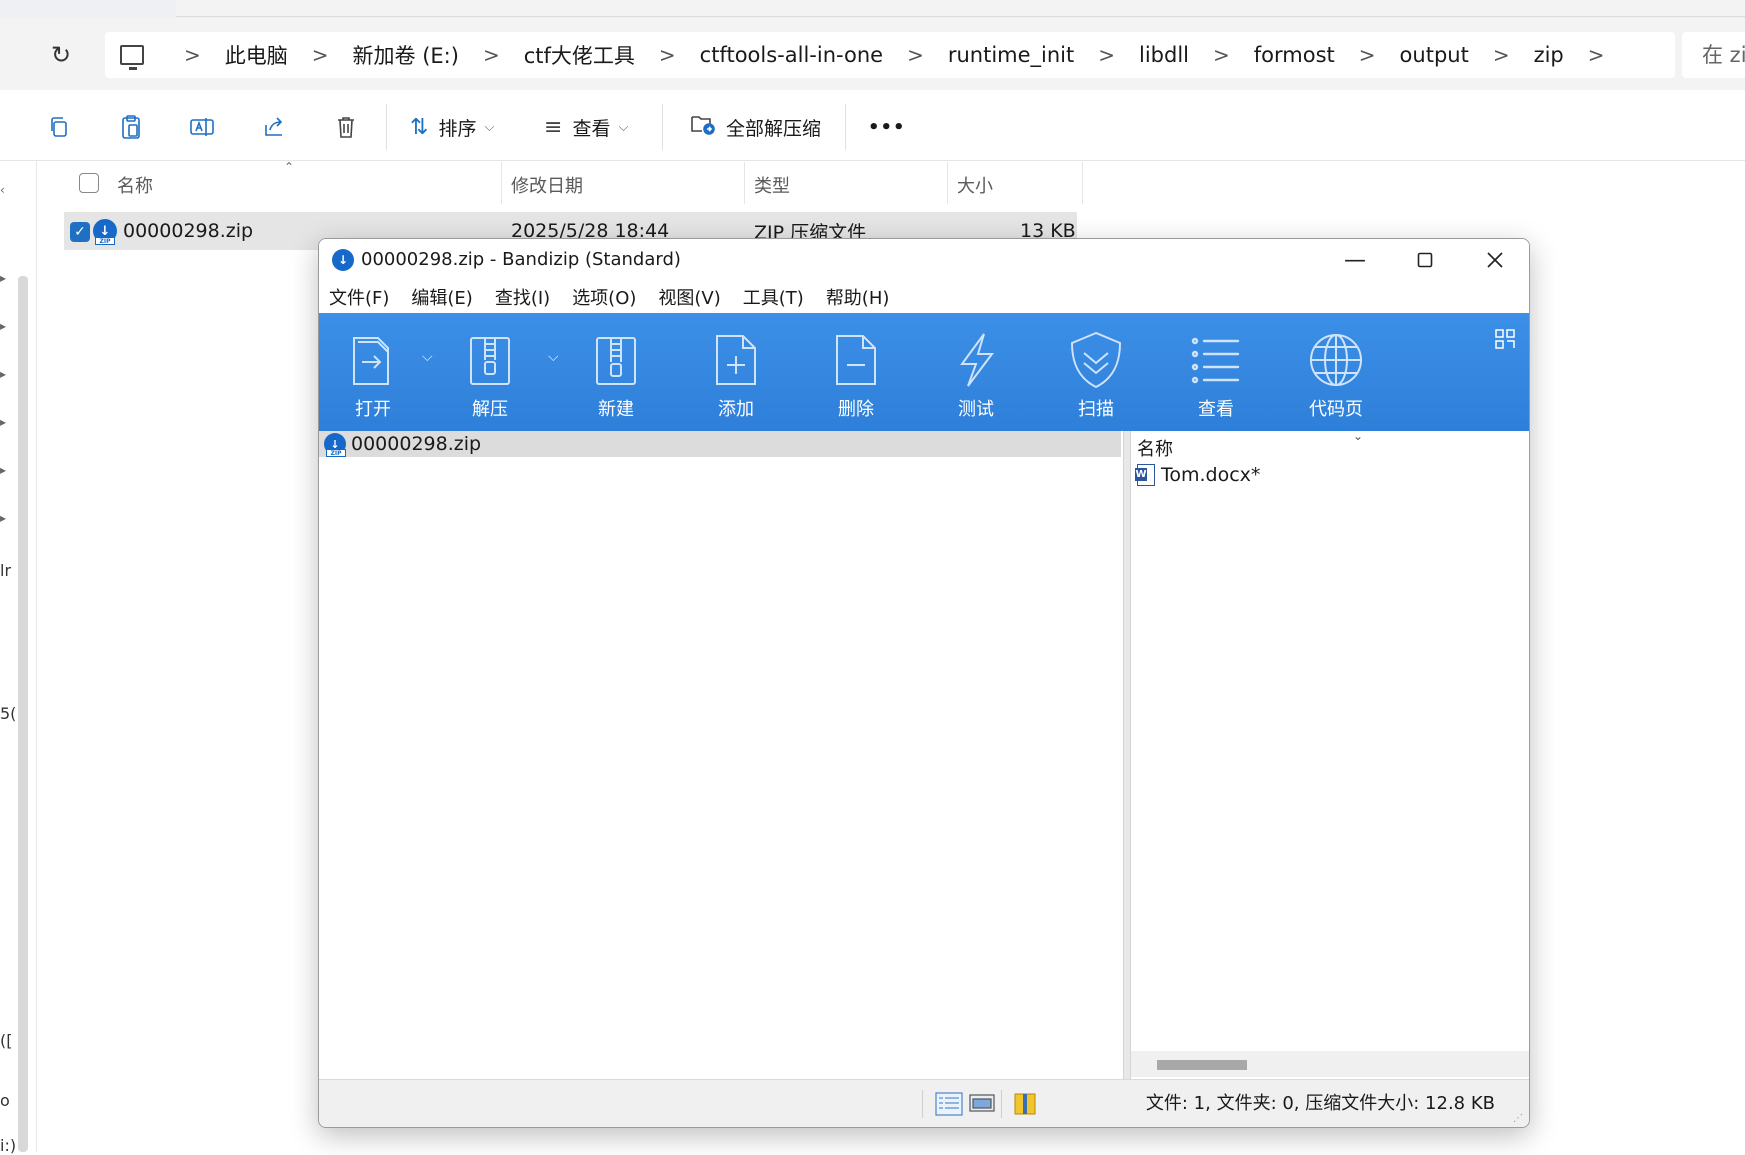  I want to click on nav-scrollbar, so click(23, 714).